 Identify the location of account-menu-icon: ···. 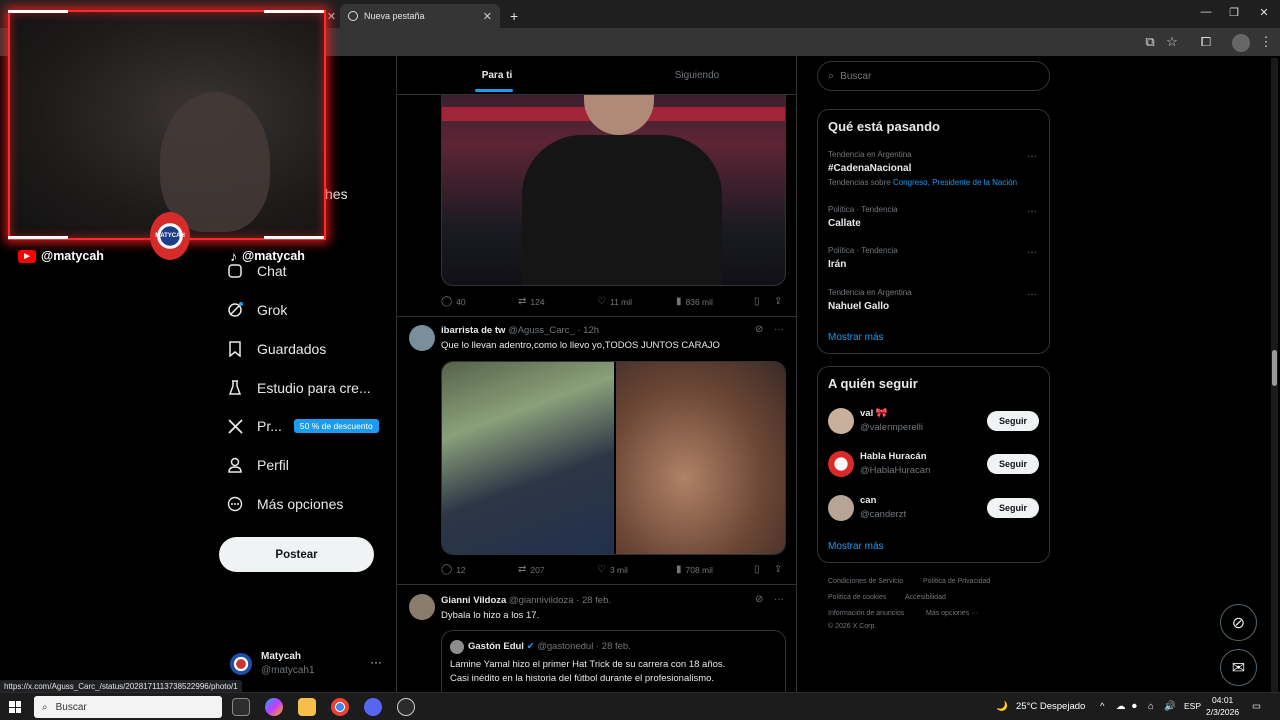
(376, 662).